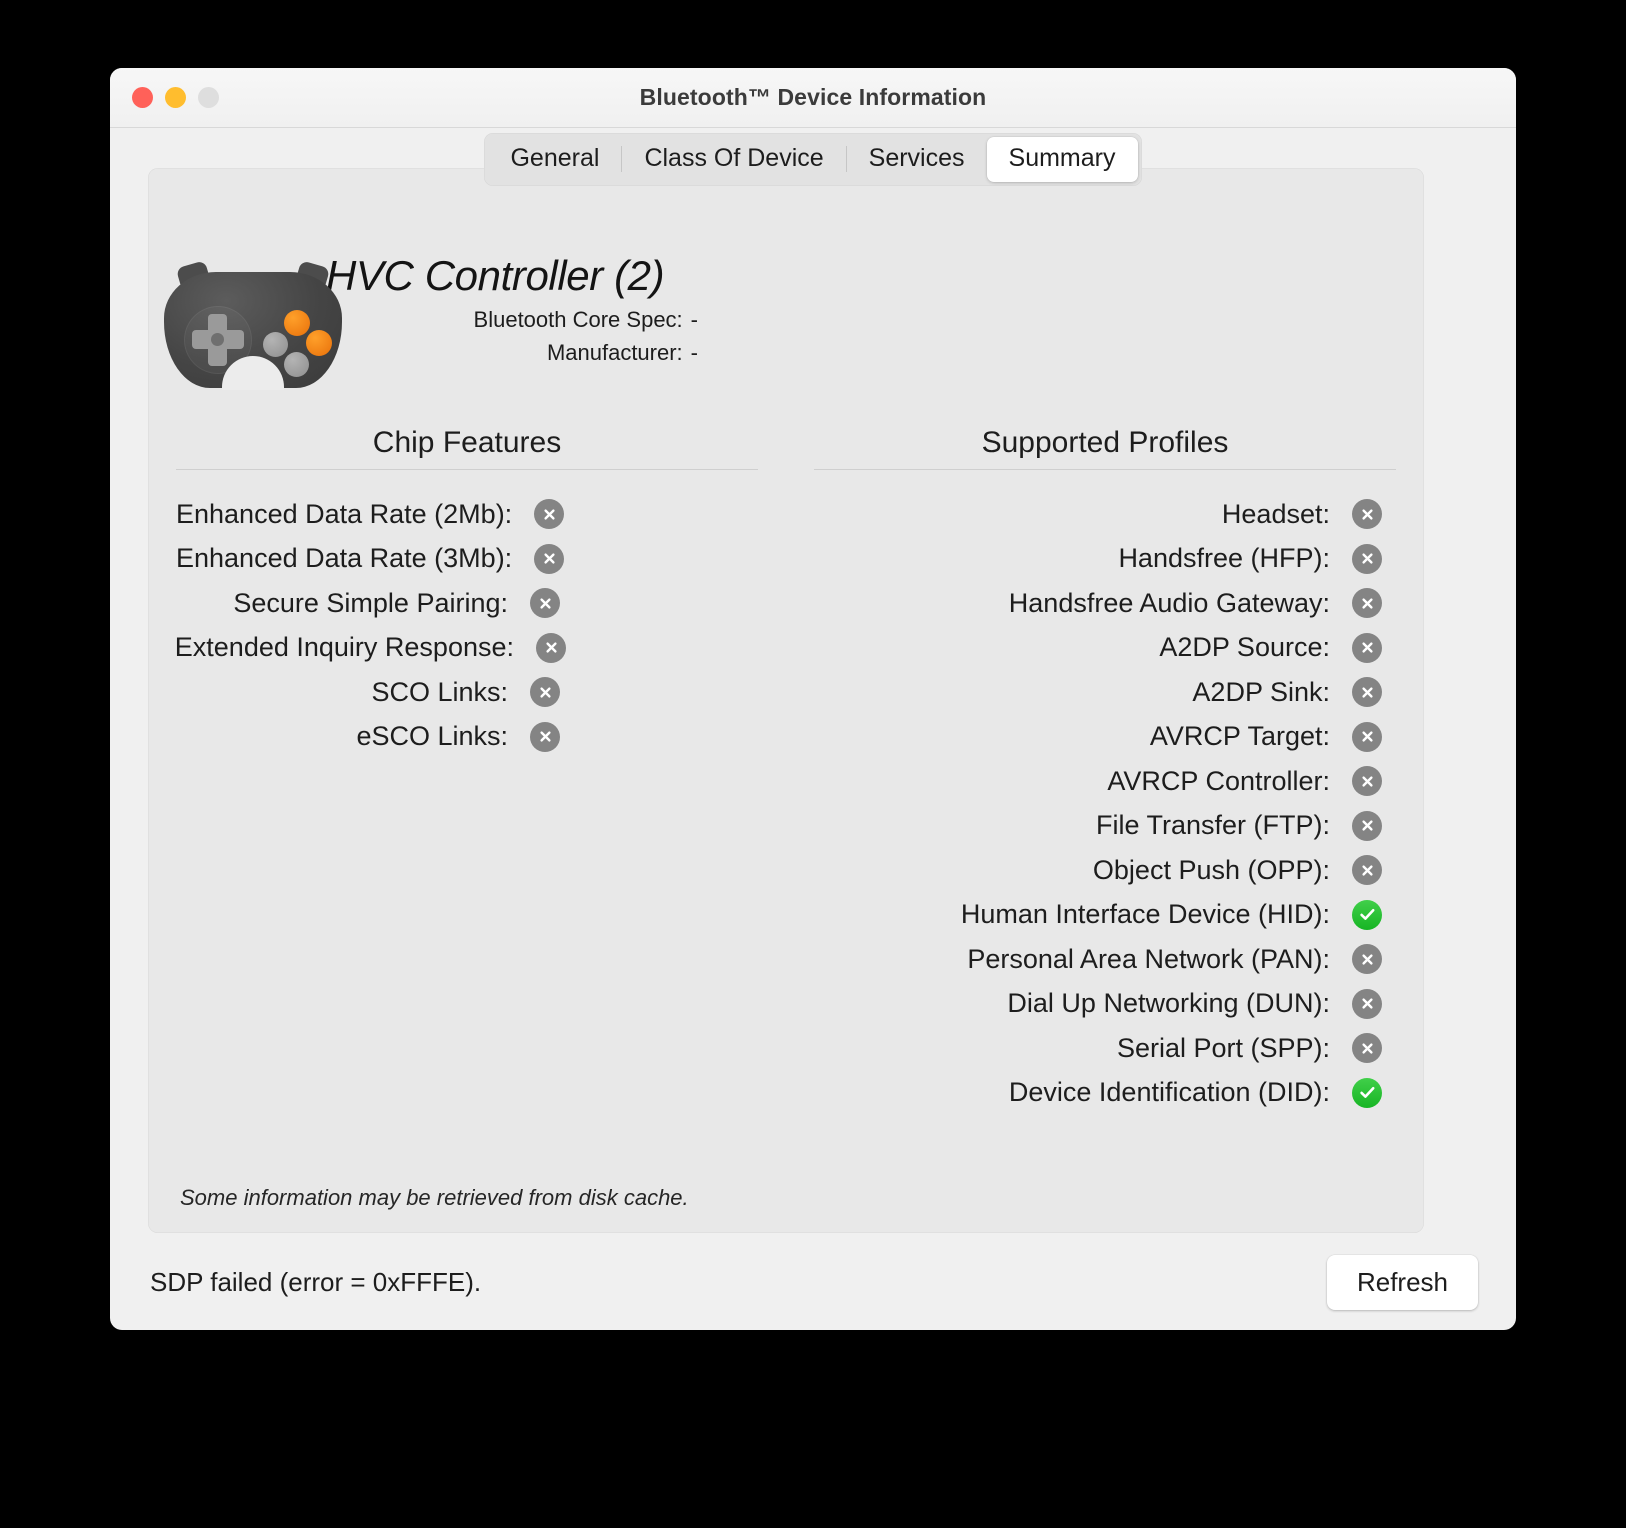 The width and height of the screenshot is (1626, 1528). I want to click on tab-class-of-device: Class Of Device, so click(733, 159).